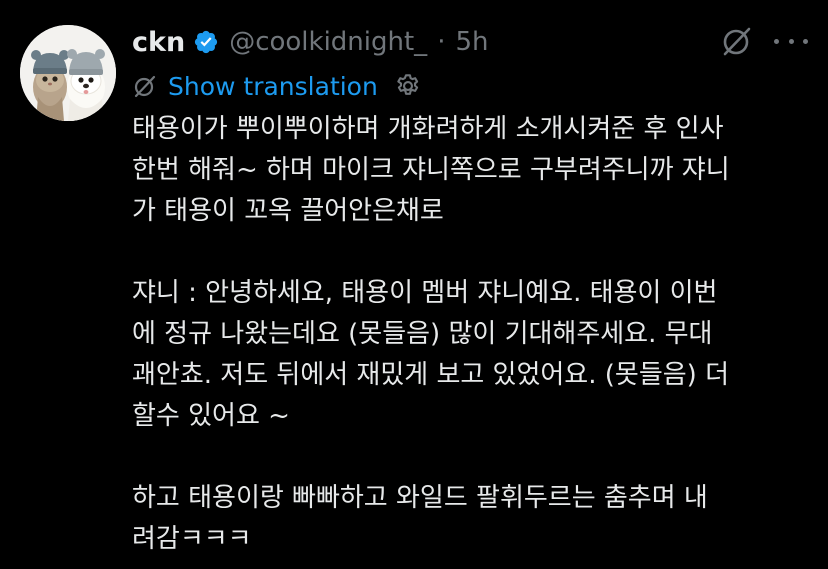 Image resolution: width=828 pixels, height=569 pixels. Describe the element at coordinates (145, 86) in the screenshot. I see `translate-icon` at that location.